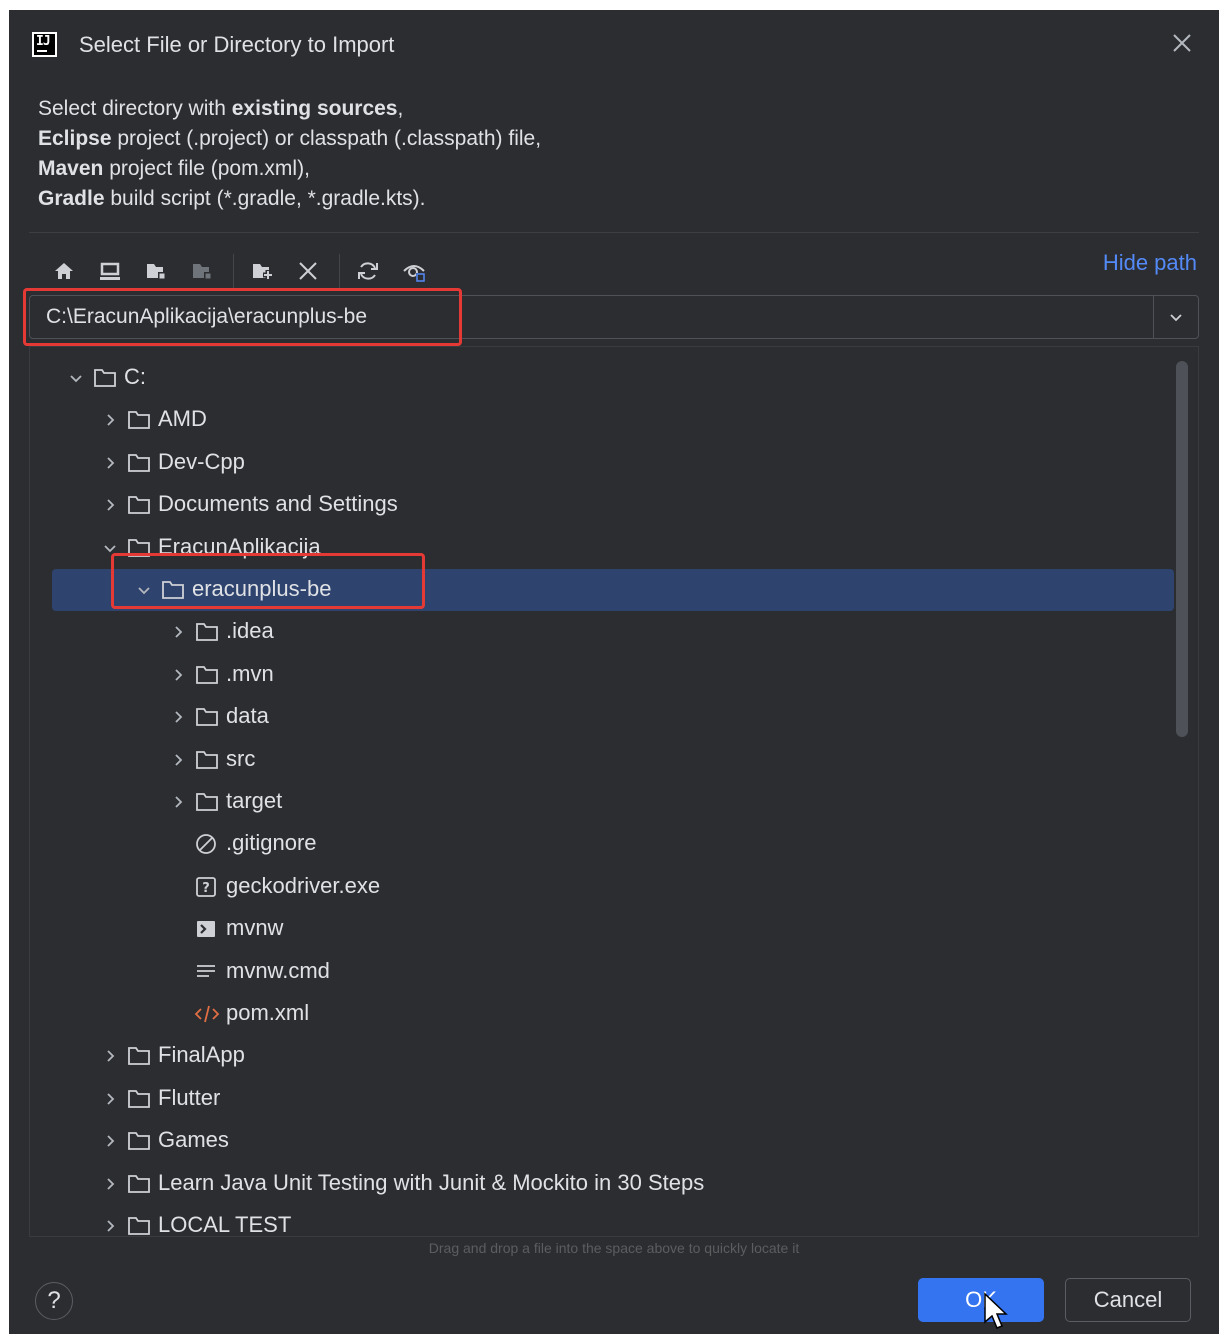  Describe the element at coordinates (135, 376) in the screenshot. I see `tree-row-label: C:` at that location.